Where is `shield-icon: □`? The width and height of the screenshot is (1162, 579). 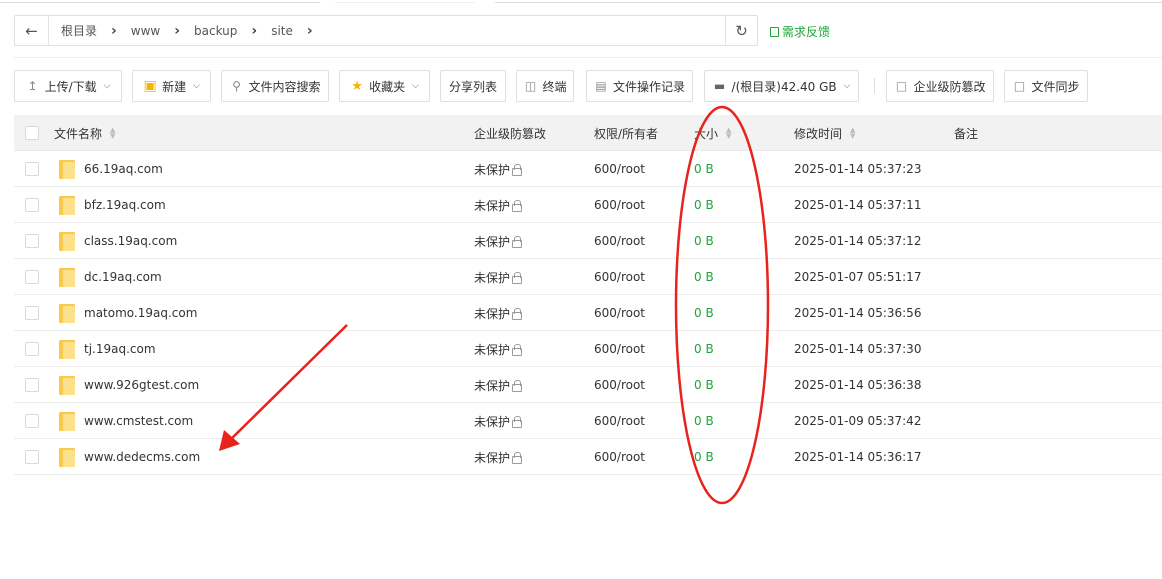 shield-icon: □ is located at coordinates (901, 86).